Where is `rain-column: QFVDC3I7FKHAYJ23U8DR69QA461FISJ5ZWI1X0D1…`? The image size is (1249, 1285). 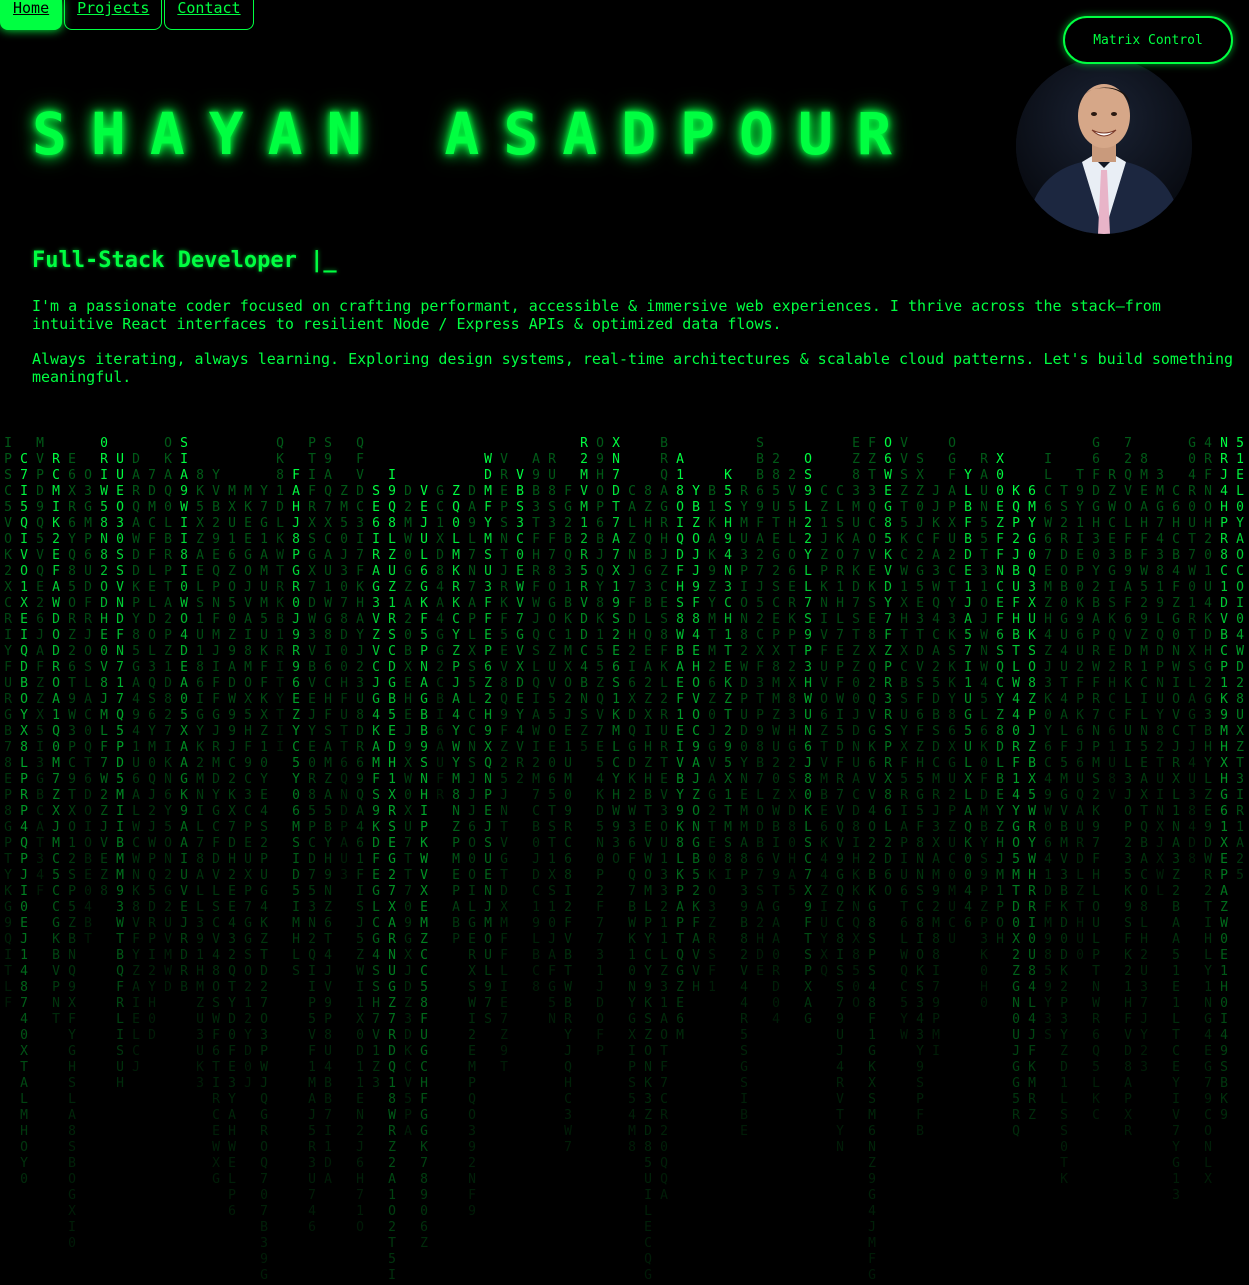 rain-column: QFVDC3I7FKHAYJ23U8DR69QA461FISJ5ZWI1X0D1… is located at coordinates (360, 835).